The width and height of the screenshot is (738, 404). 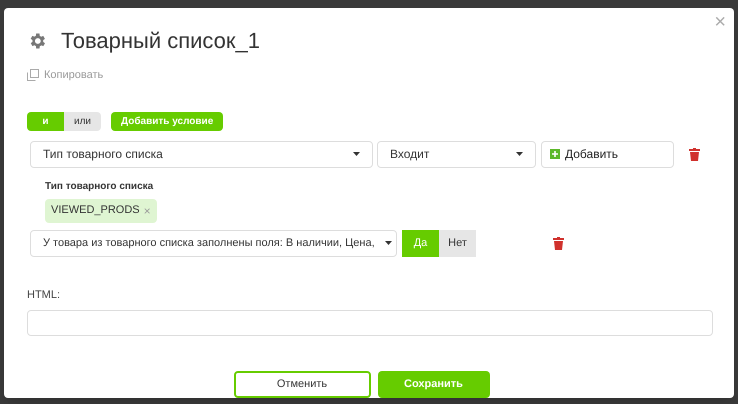 What do you see at coordinates (555, 154) in the screenshot?
I see `plus-icon` at bounding box center [555, 154].